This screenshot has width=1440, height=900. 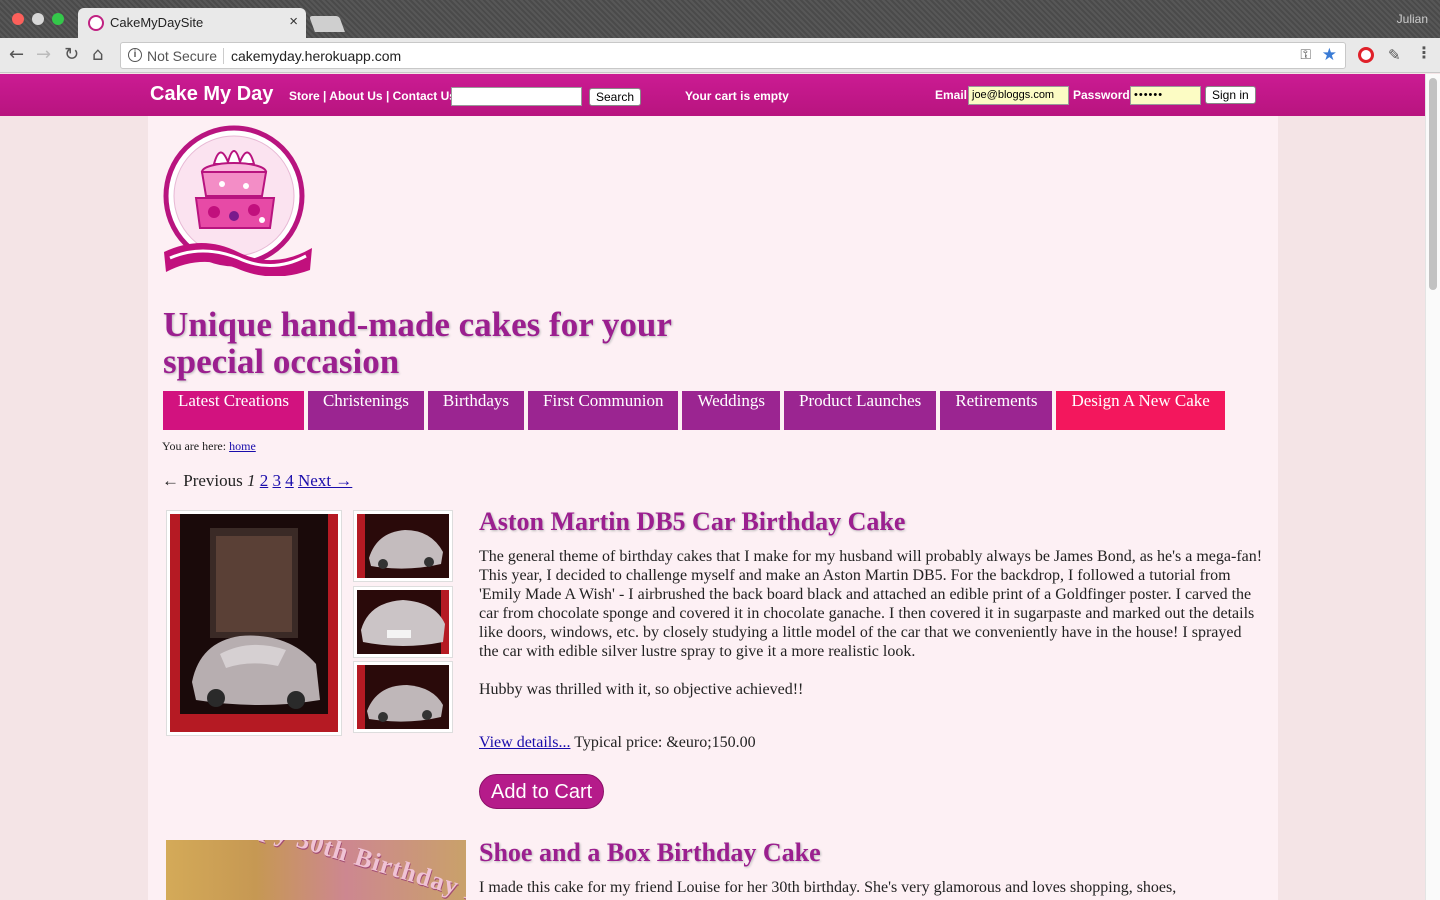 I want to click on home-icon: ⌂, so click(x=97, y=54).